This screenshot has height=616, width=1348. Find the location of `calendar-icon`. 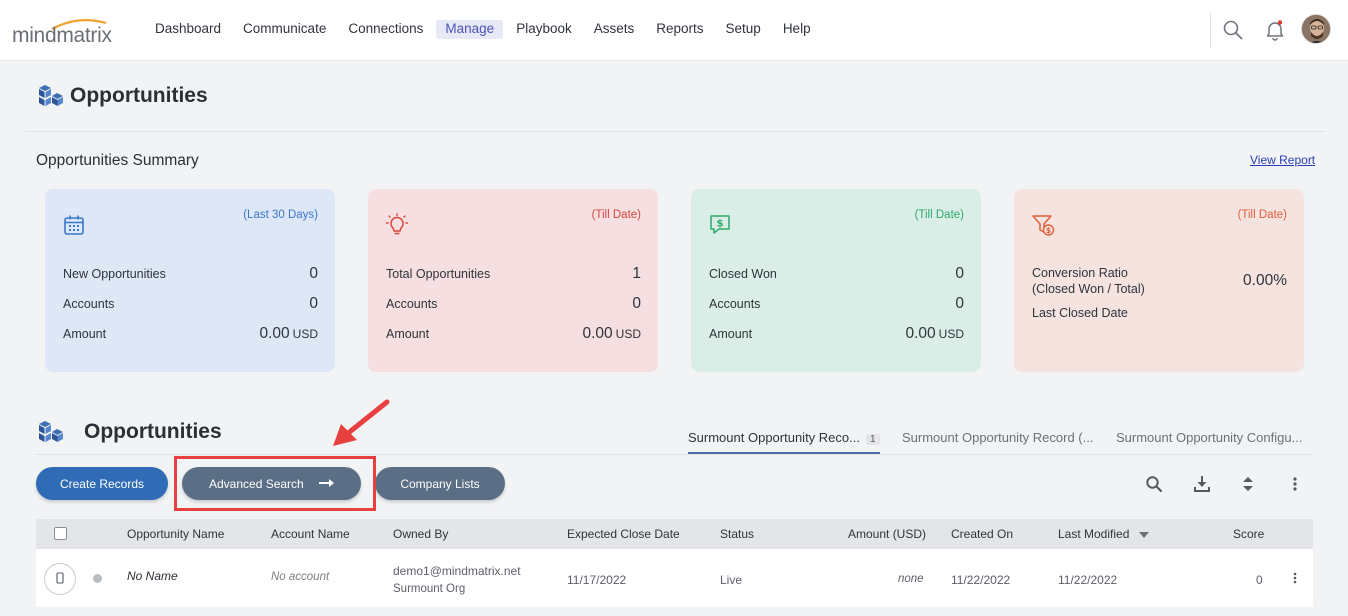

calendar-icon is located at coordinates (74, 225).